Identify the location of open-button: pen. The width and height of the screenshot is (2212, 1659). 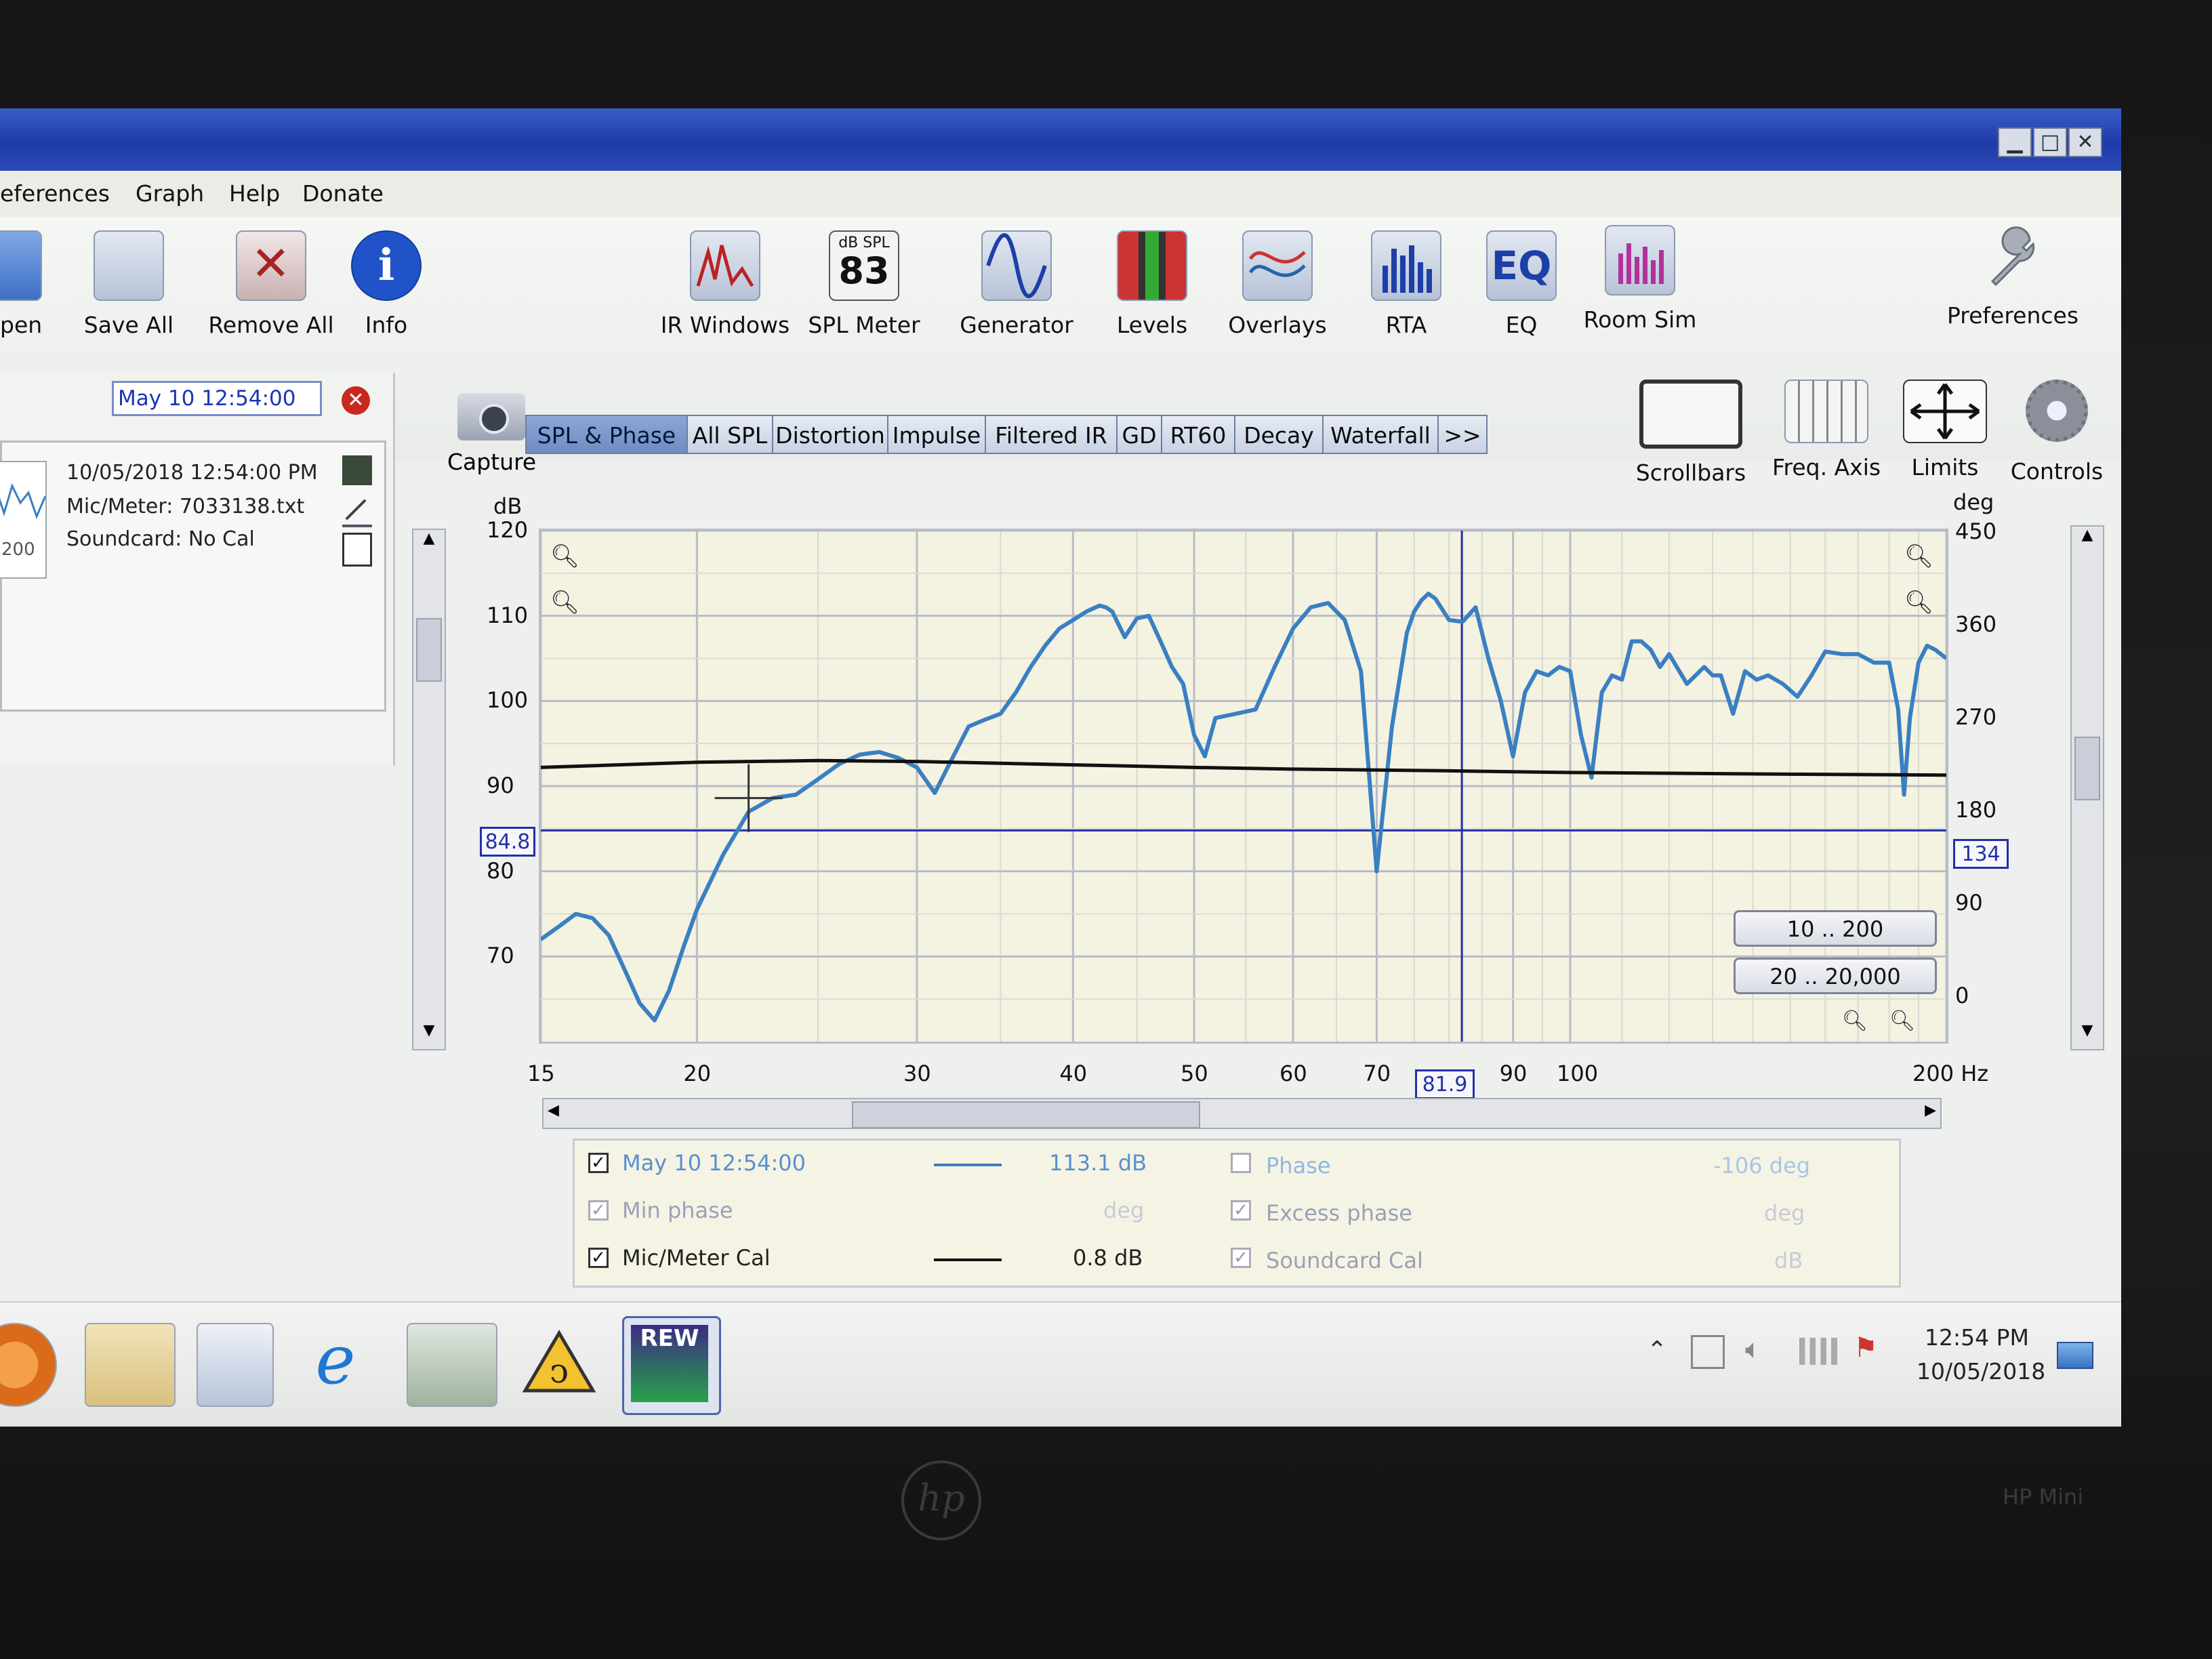
(27, 284).